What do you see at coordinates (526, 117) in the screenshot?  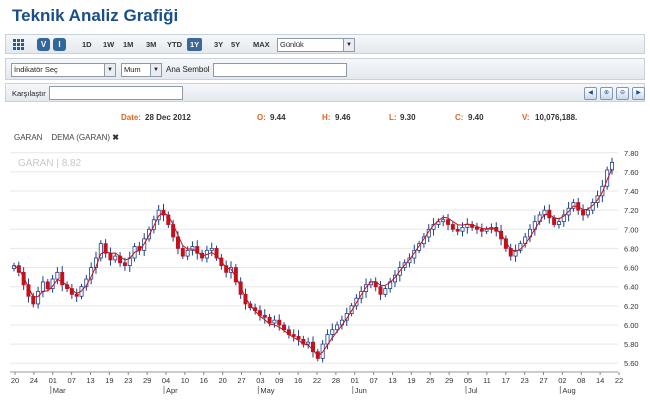 I see `volume-label: V:` at bounding box center [526, 117].